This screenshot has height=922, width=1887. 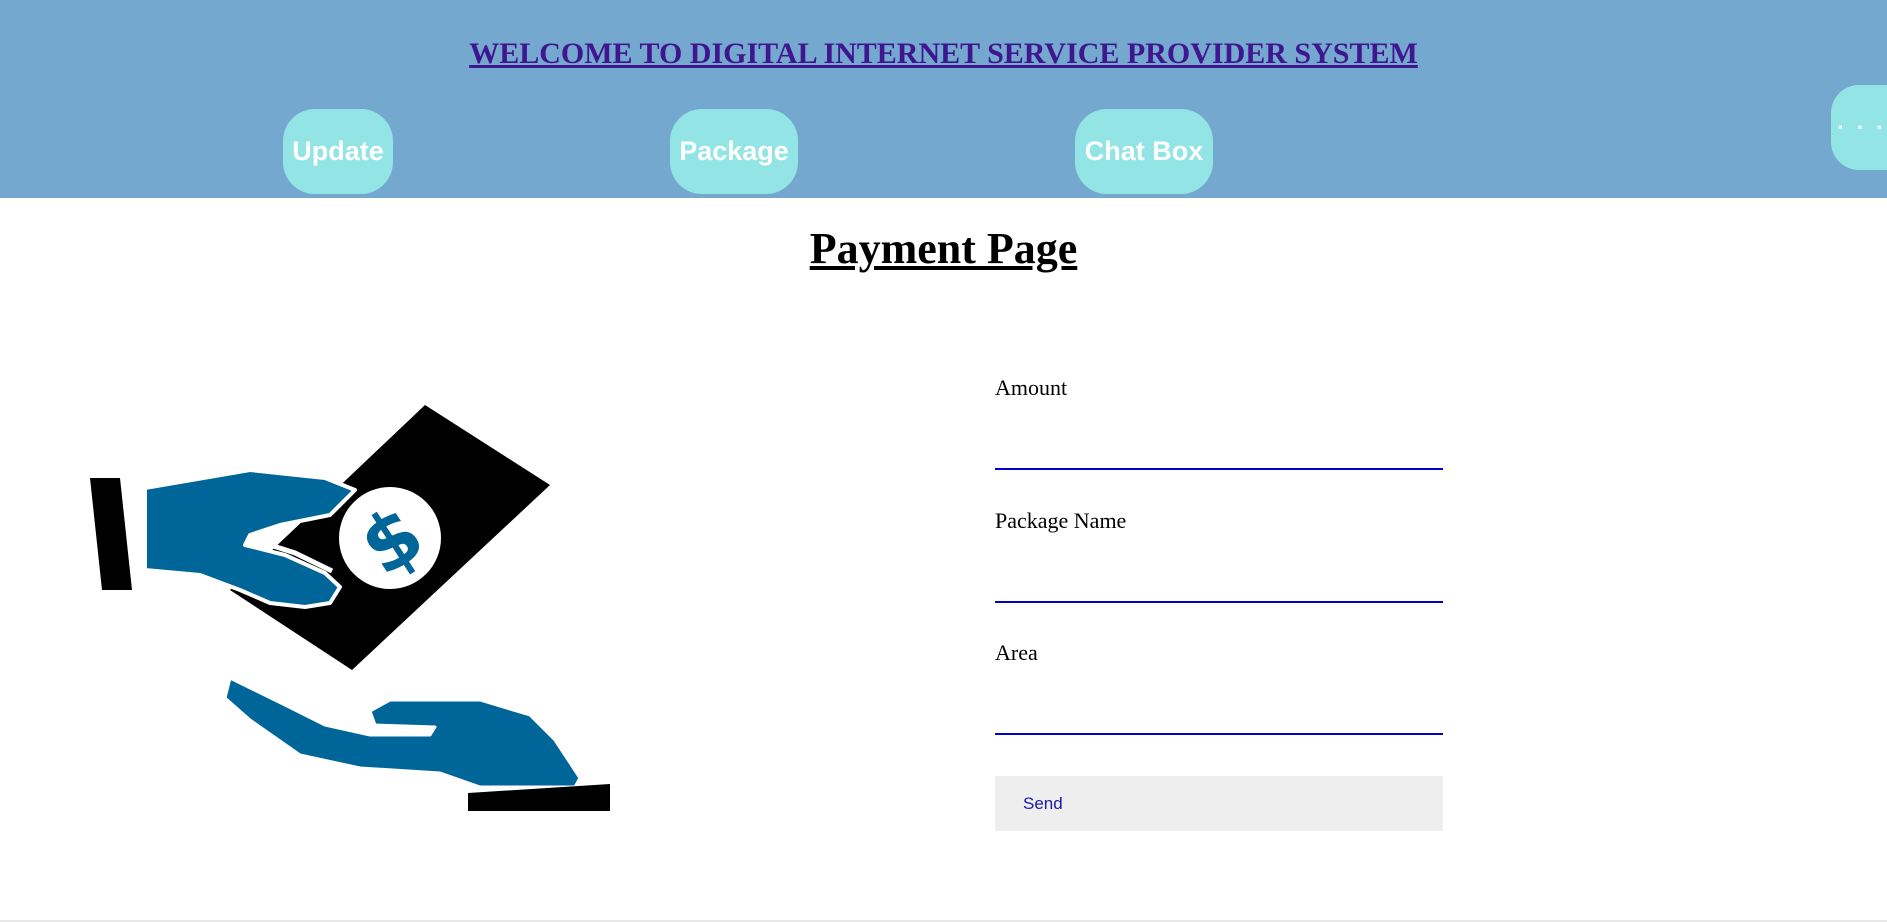 What do you see at coordinates (734, 151) in the screenshot?
I see `package-button: Package` at bounding box center [734, 151].